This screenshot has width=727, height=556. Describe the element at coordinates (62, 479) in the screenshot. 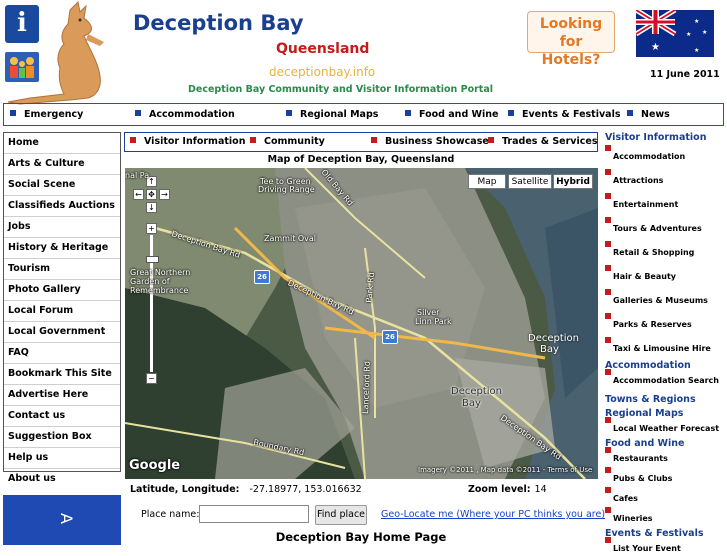

I see `menu-about-us: About us` at that location.